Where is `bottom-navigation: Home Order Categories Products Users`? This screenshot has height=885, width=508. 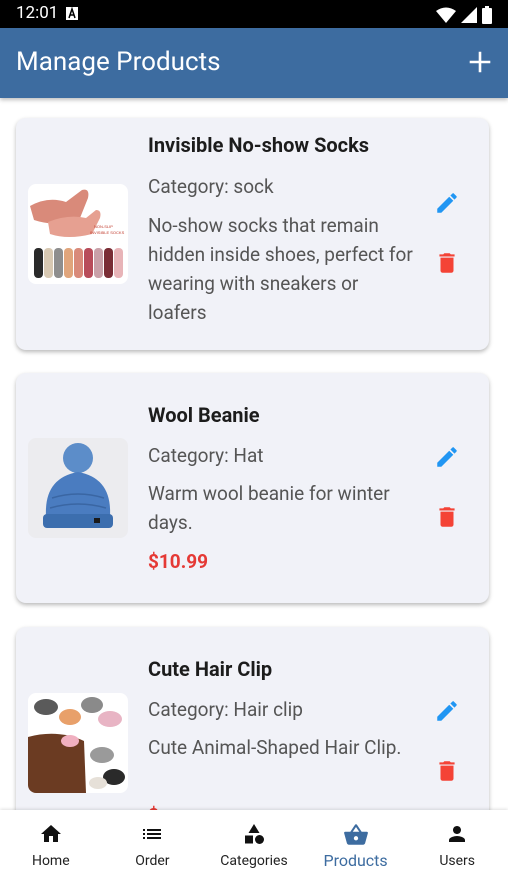
bottom-navigation: Home Order Categories Products Users is located at coordinates (254, 847).